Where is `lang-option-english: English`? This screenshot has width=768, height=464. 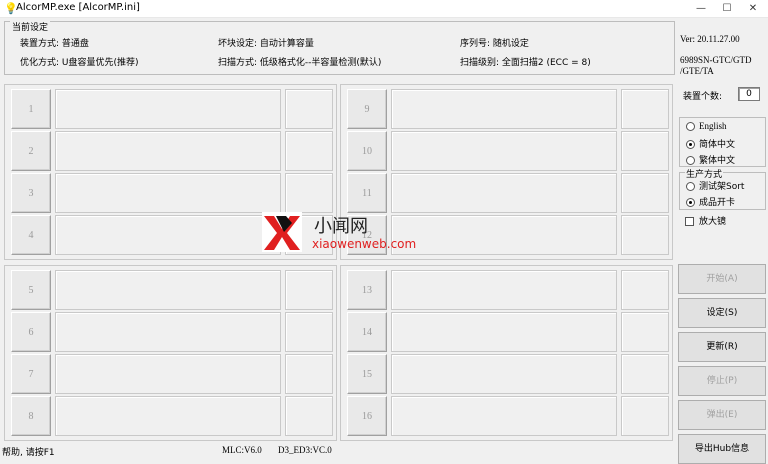
lang-option-english: English is located at coordinates (706, 126).